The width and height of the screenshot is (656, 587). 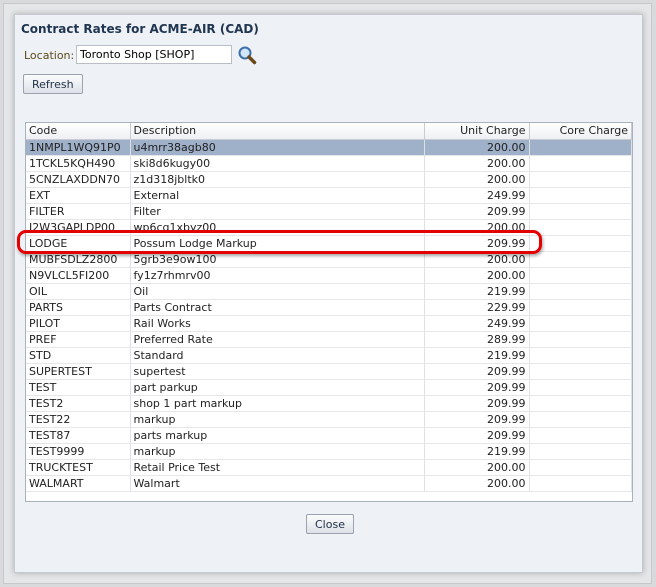 I want to click on table-row: TEST part parkup 209.99, so click(x=329, y=387).